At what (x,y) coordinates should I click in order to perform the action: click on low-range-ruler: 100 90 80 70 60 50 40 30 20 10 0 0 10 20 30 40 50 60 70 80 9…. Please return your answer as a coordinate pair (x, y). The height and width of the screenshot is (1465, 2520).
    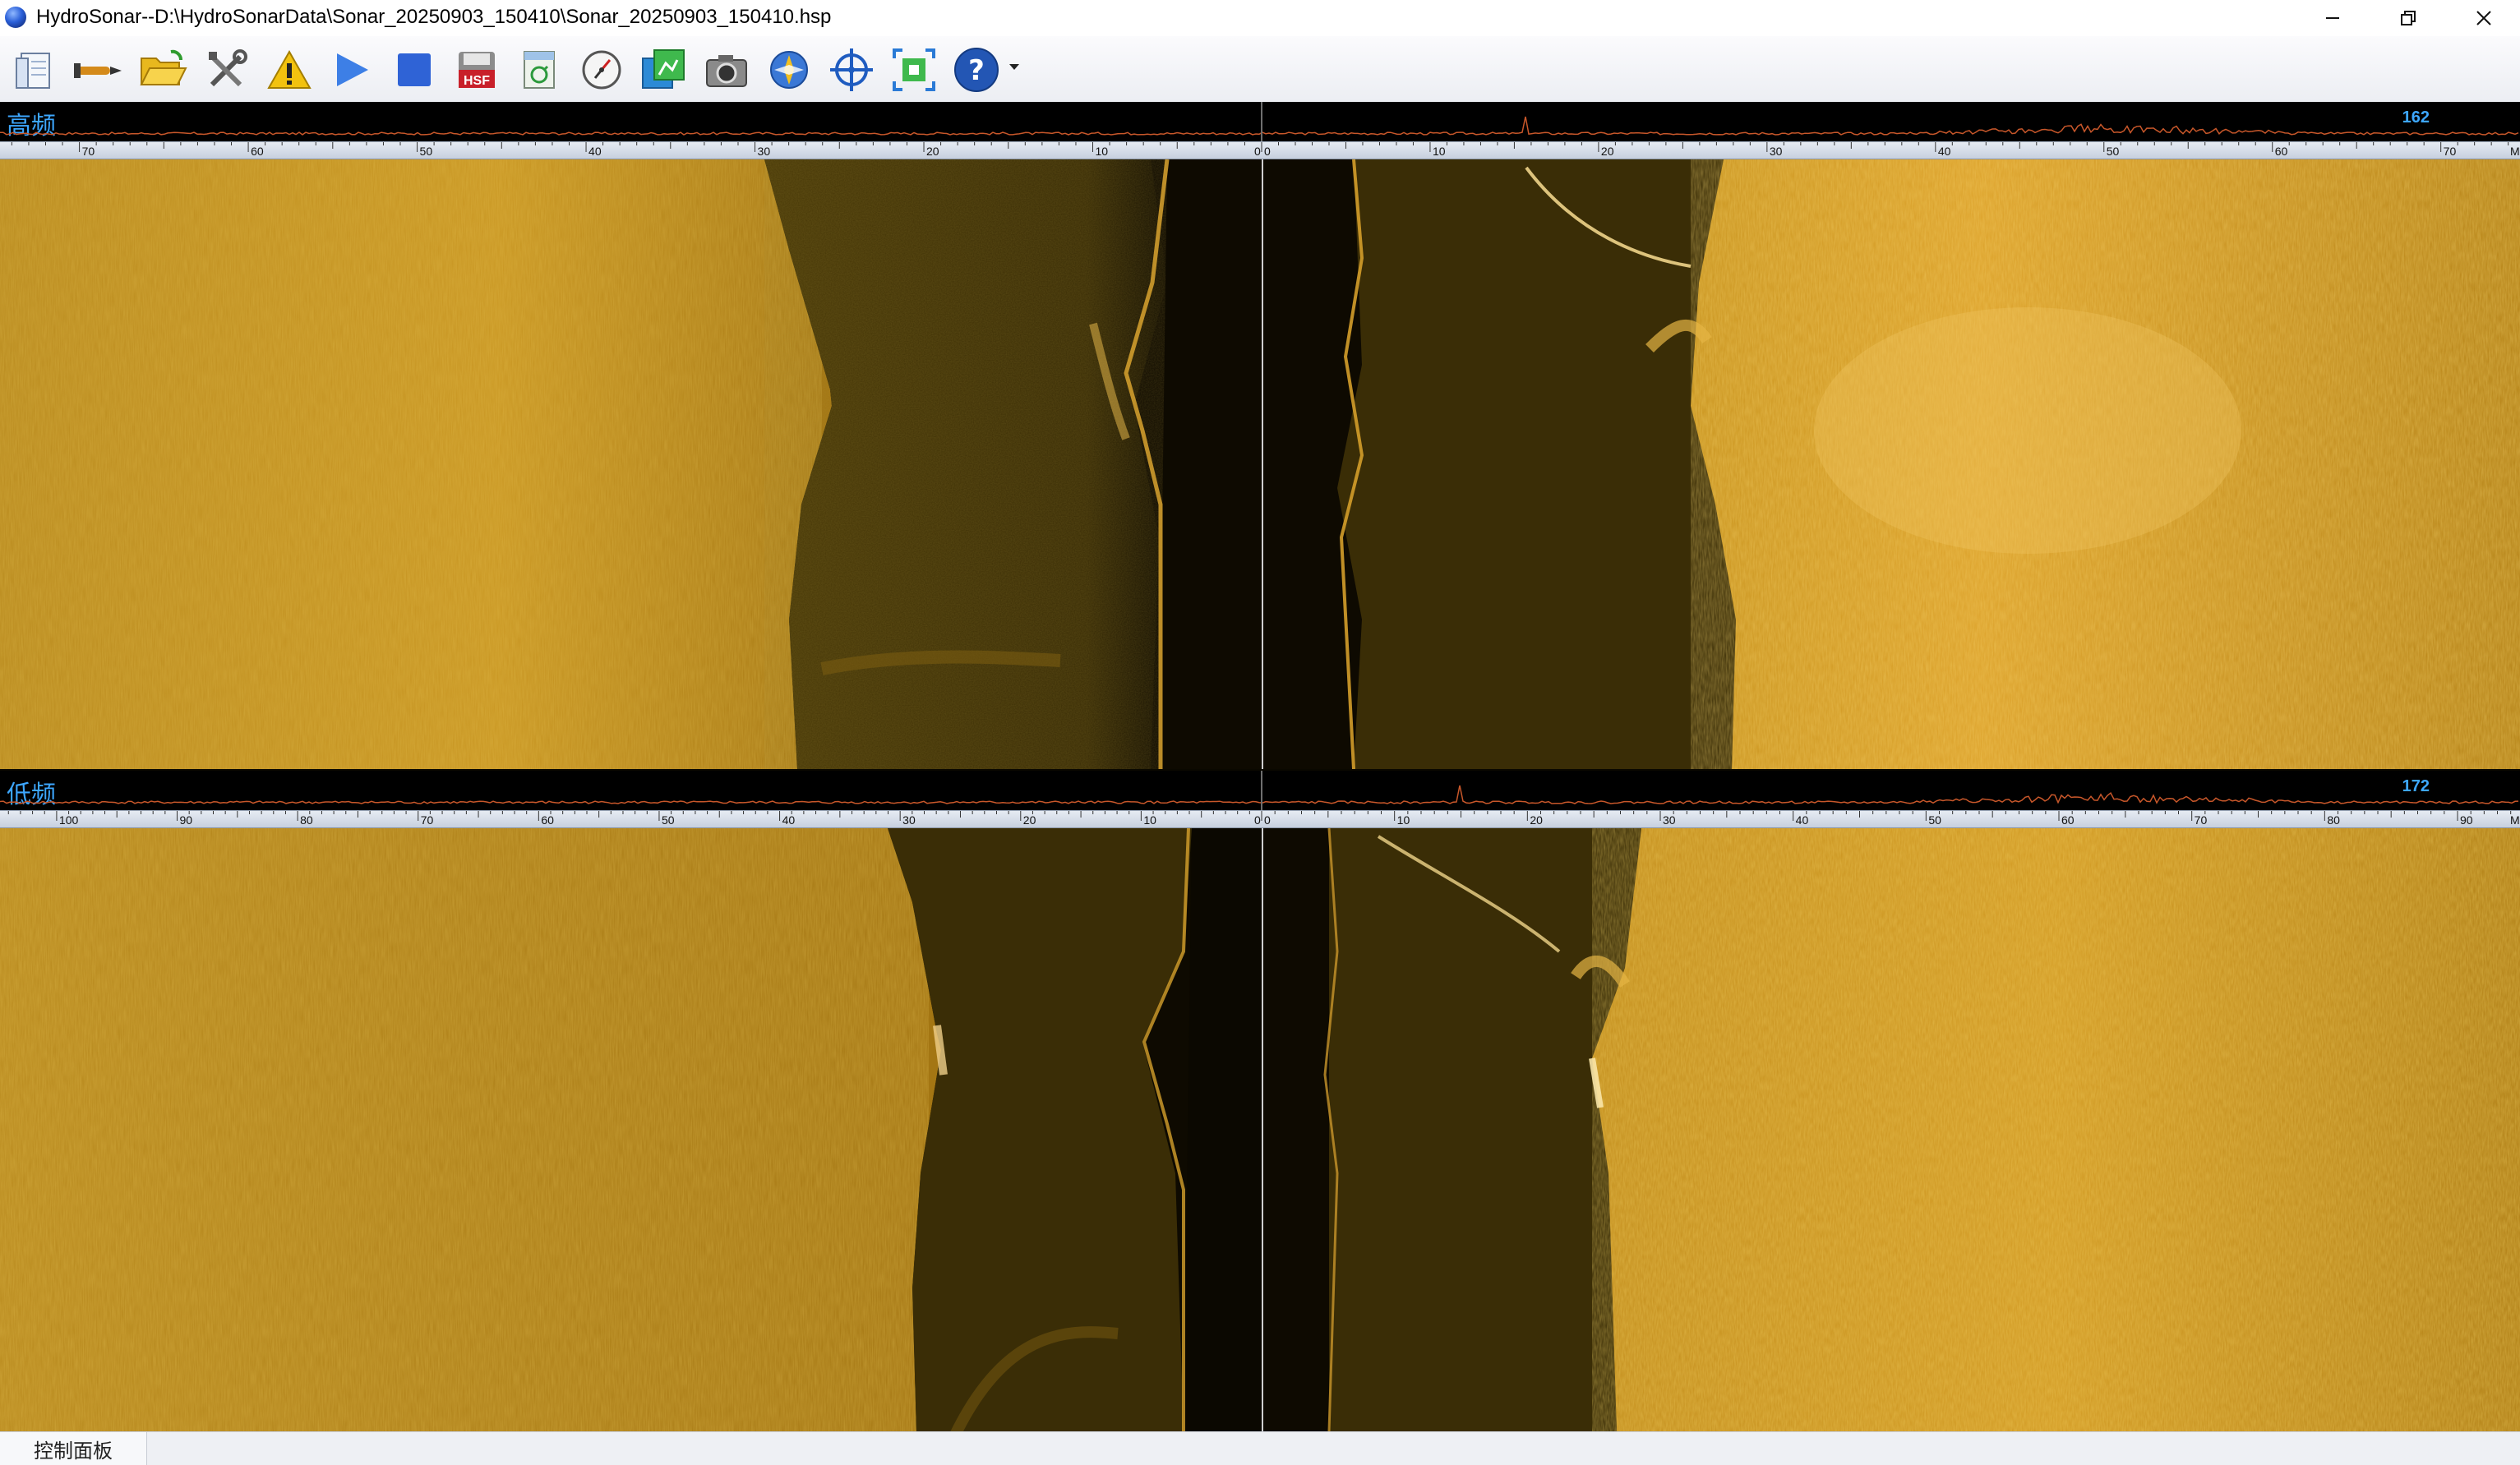
    Looking at the image, I should click on (1260, 819).